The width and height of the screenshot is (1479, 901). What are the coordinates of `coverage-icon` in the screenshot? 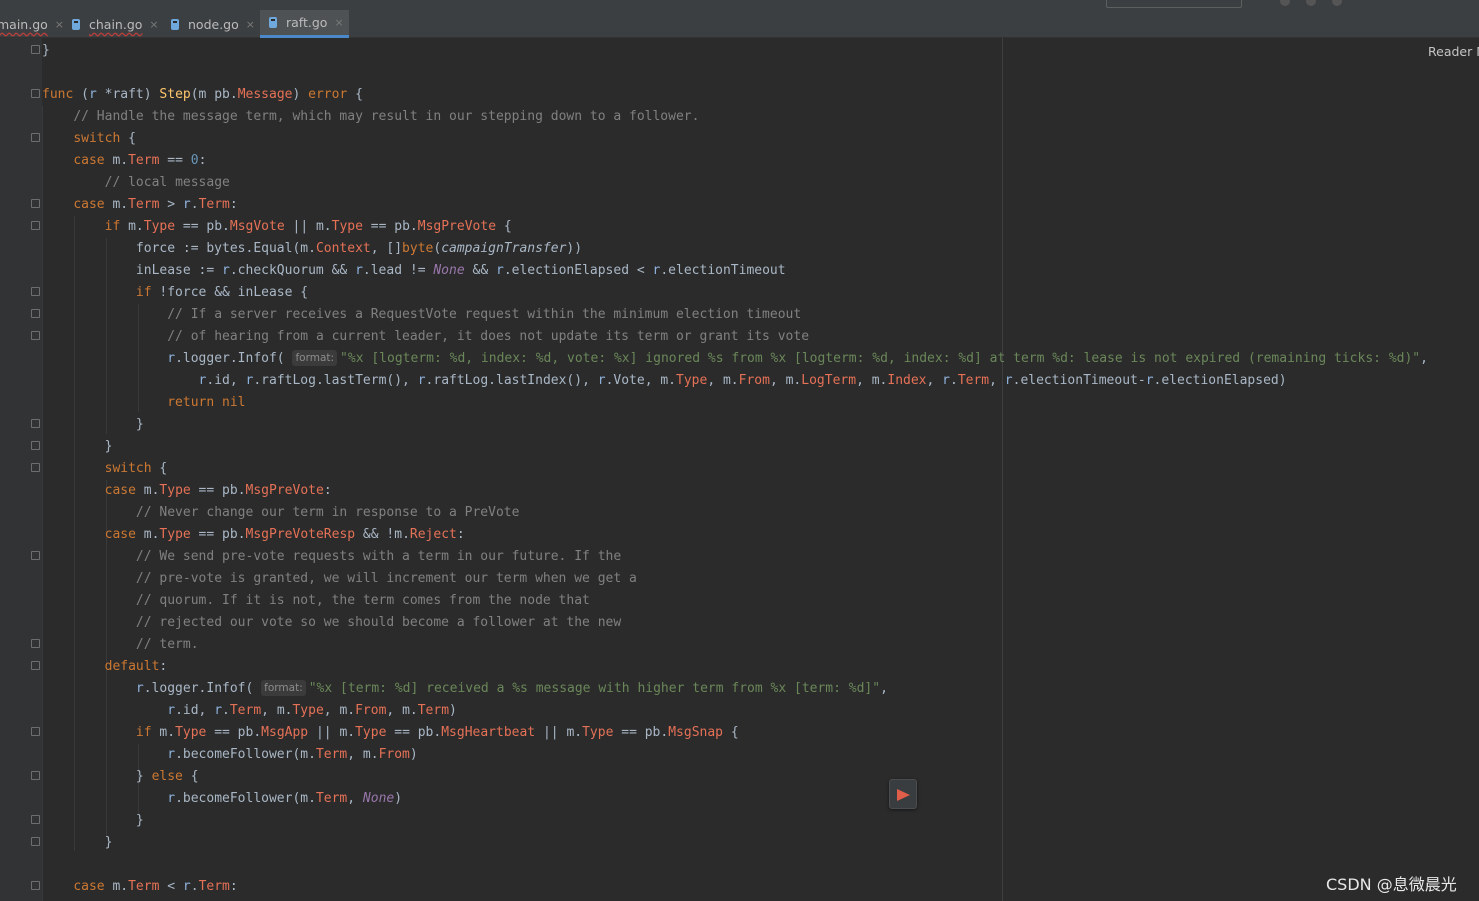 It's located at (1337, 3).